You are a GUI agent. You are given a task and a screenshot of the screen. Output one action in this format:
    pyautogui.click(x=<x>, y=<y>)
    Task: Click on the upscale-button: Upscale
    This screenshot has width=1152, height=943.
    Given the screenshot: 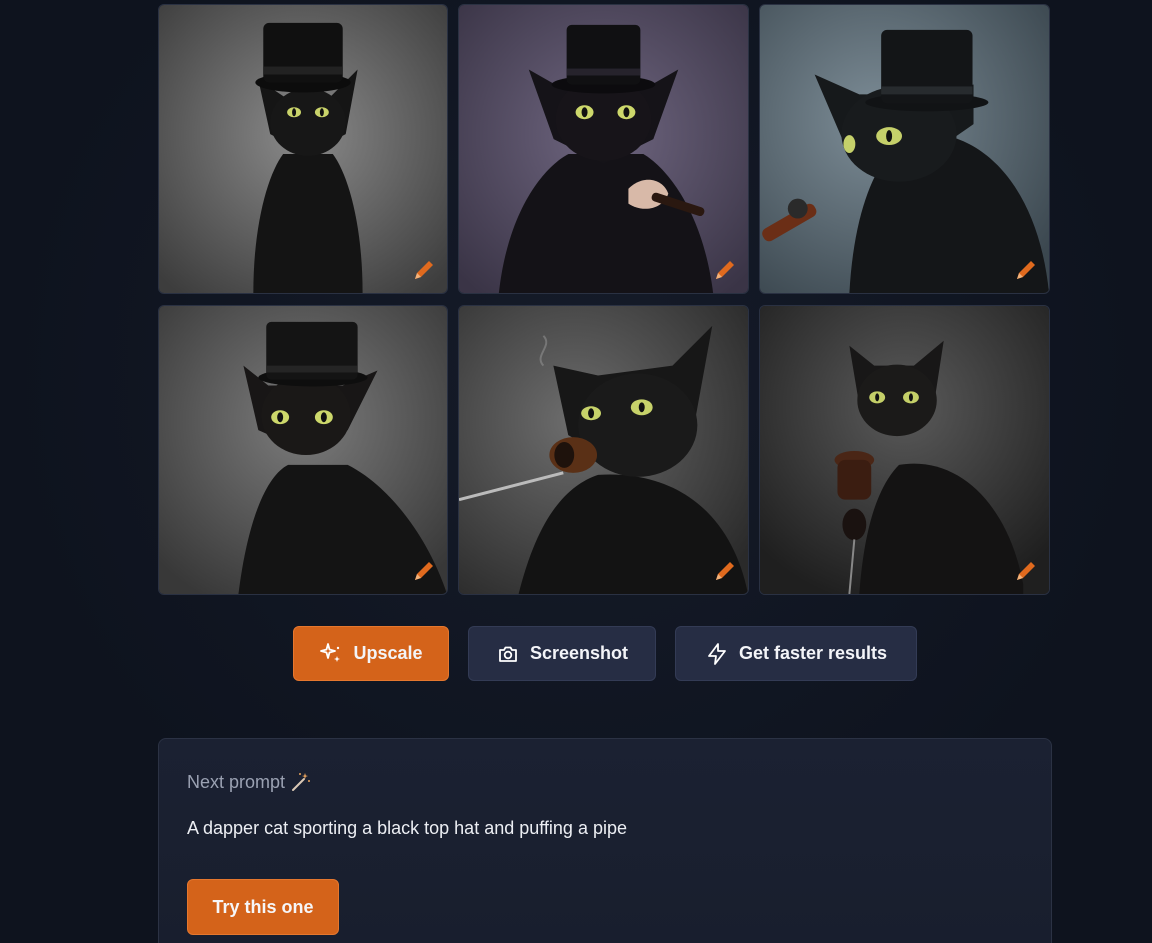 What is the action you would take?
    pyautogui.click(x=371, y=653)
    